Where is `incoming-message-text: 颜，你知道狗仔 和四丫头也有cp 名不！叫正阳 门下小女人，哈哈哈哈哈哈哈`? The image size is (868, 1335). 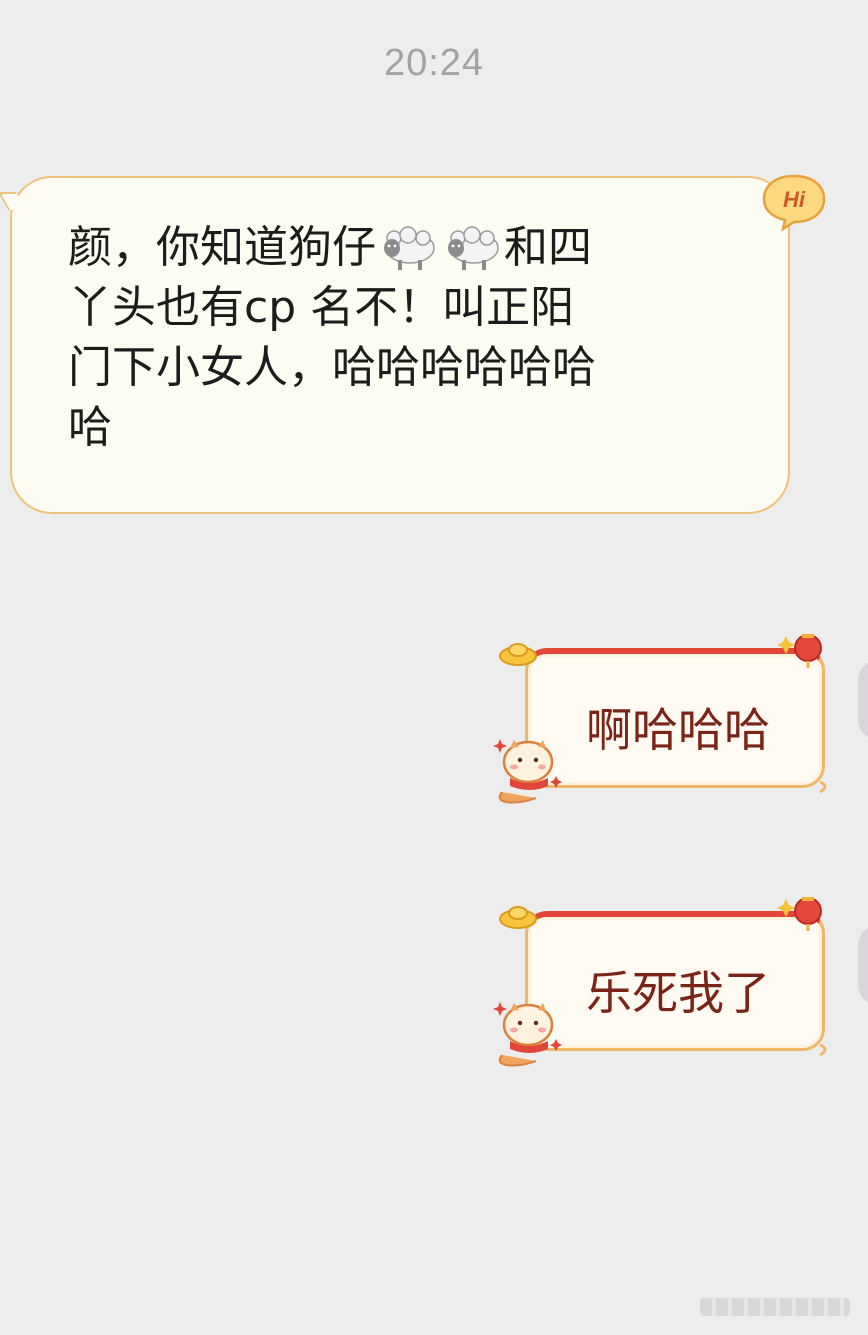 incoming-message-text: 颜，你知道狗仔 和四丫头也有cp 名不！叫正阳 门下小女人，哈哈哈哈哈哈哈 is located at coordinates (408, 338).